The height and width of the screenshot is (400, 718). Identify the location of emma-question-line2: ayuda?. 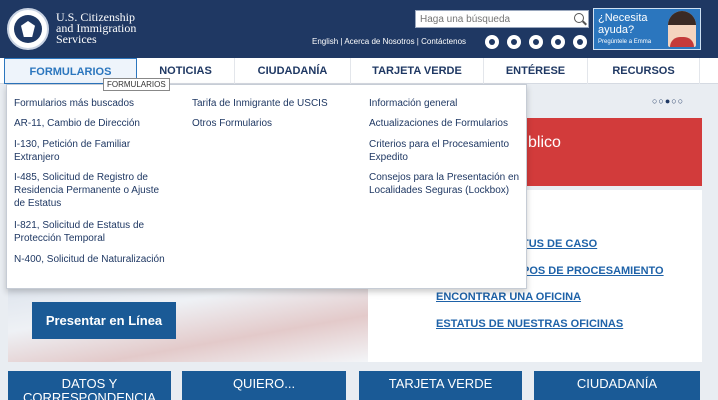
(616, 30).